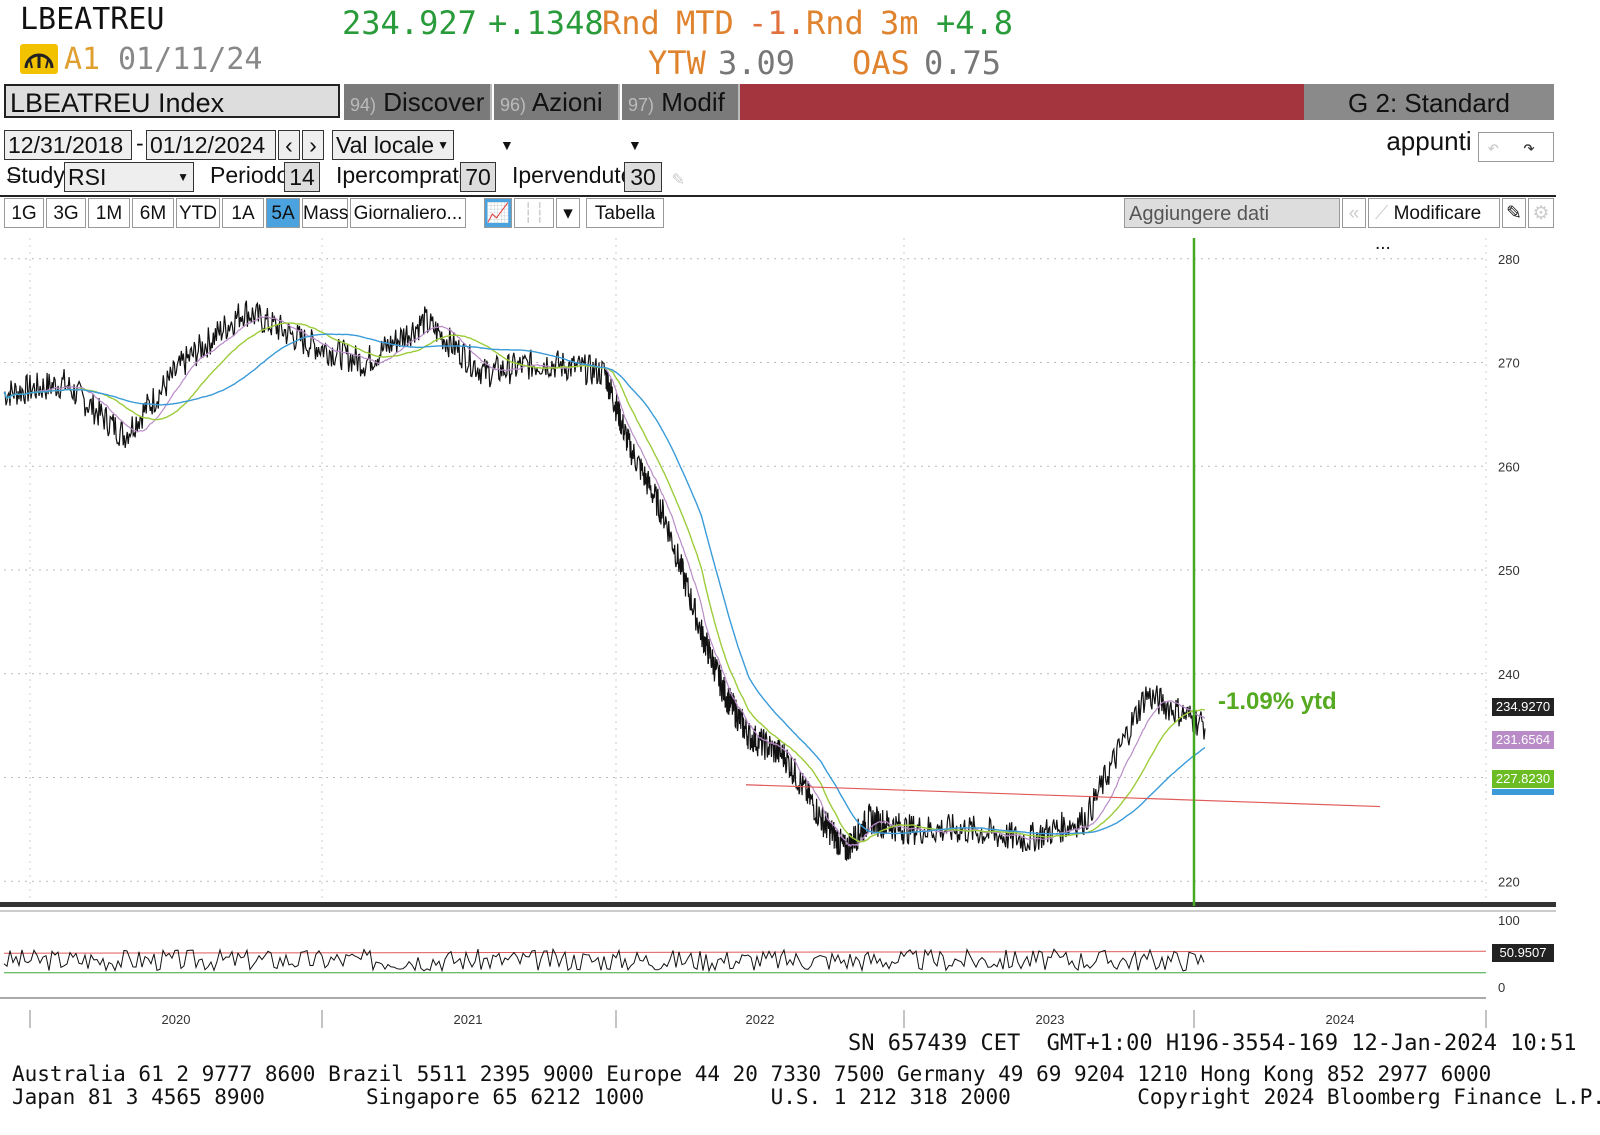 Image resolution: width=1600 pixels, height=1135 pixels. I want to click on pencil-icon: ⟋, so click(1382, 213).